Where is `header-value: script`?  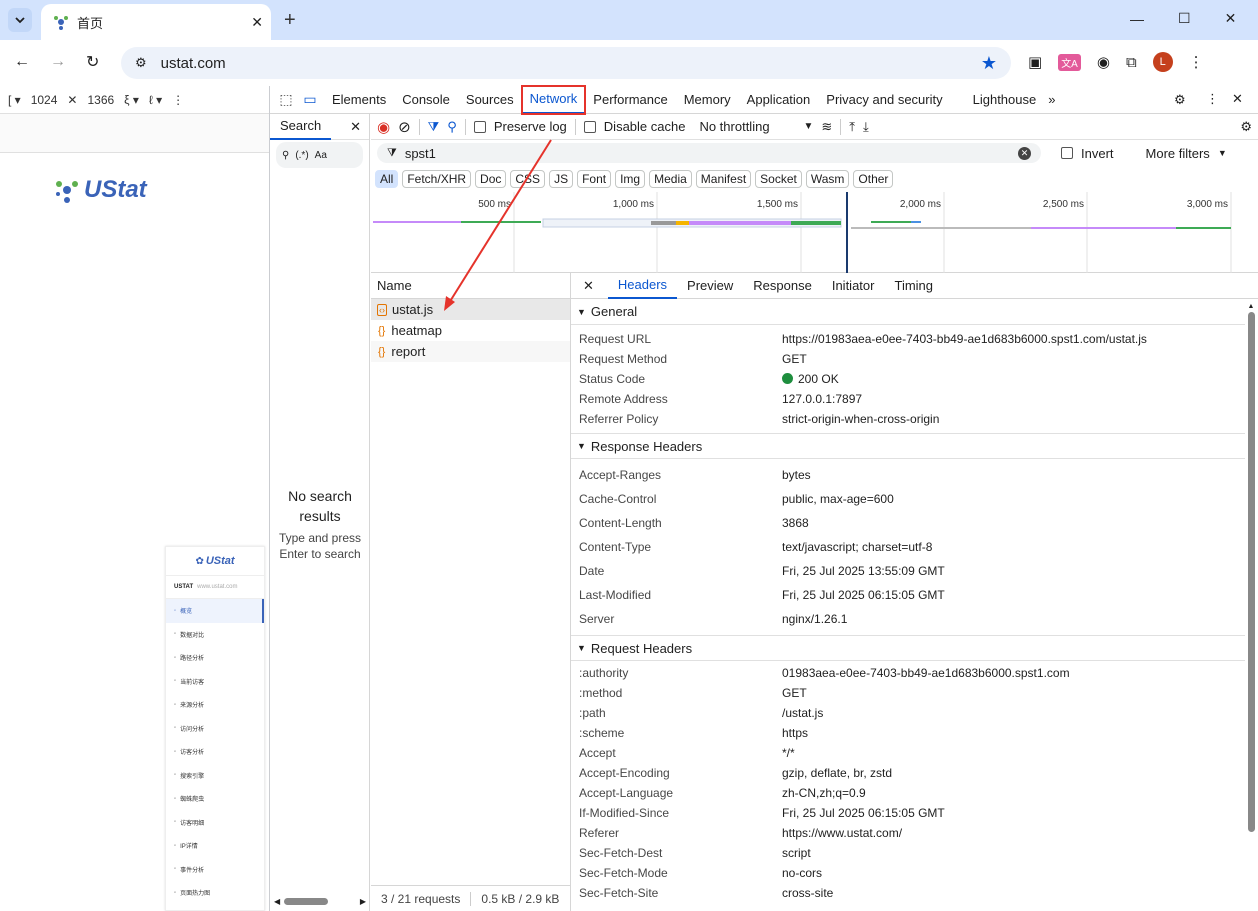 header-value: script is located at coordinates (796, 853).